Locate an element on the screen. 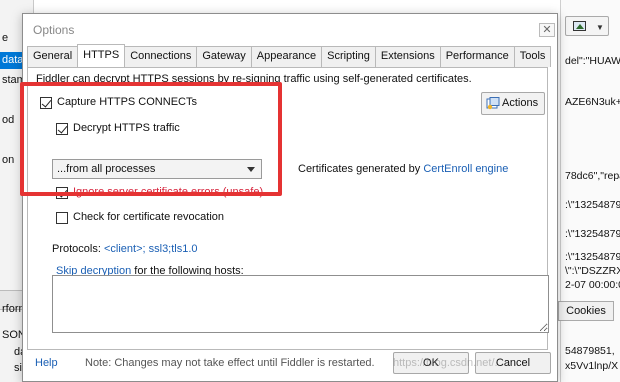 The width and height of the screenshot is (620, 382). protocols-link: <client>; ssl3;tls1.0 is located at coordinates (151, 249).